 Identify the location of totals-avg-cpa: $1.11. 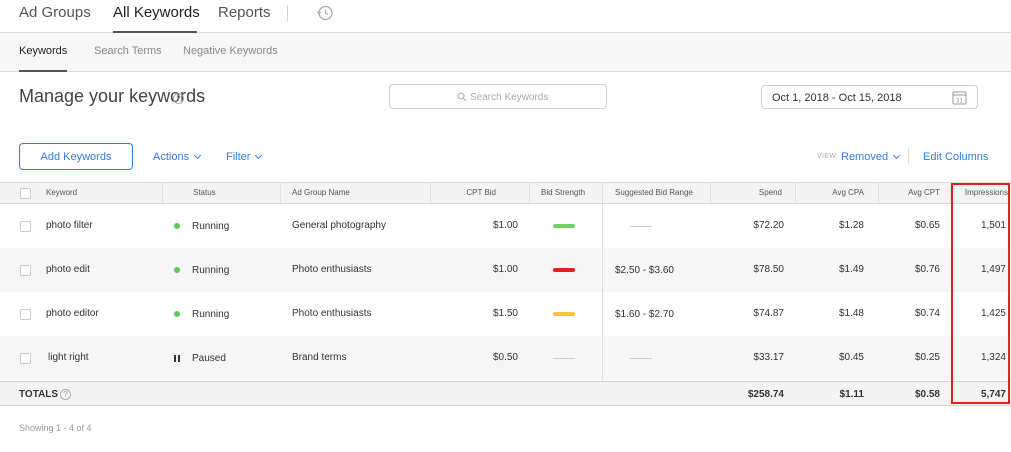
(851, 394).